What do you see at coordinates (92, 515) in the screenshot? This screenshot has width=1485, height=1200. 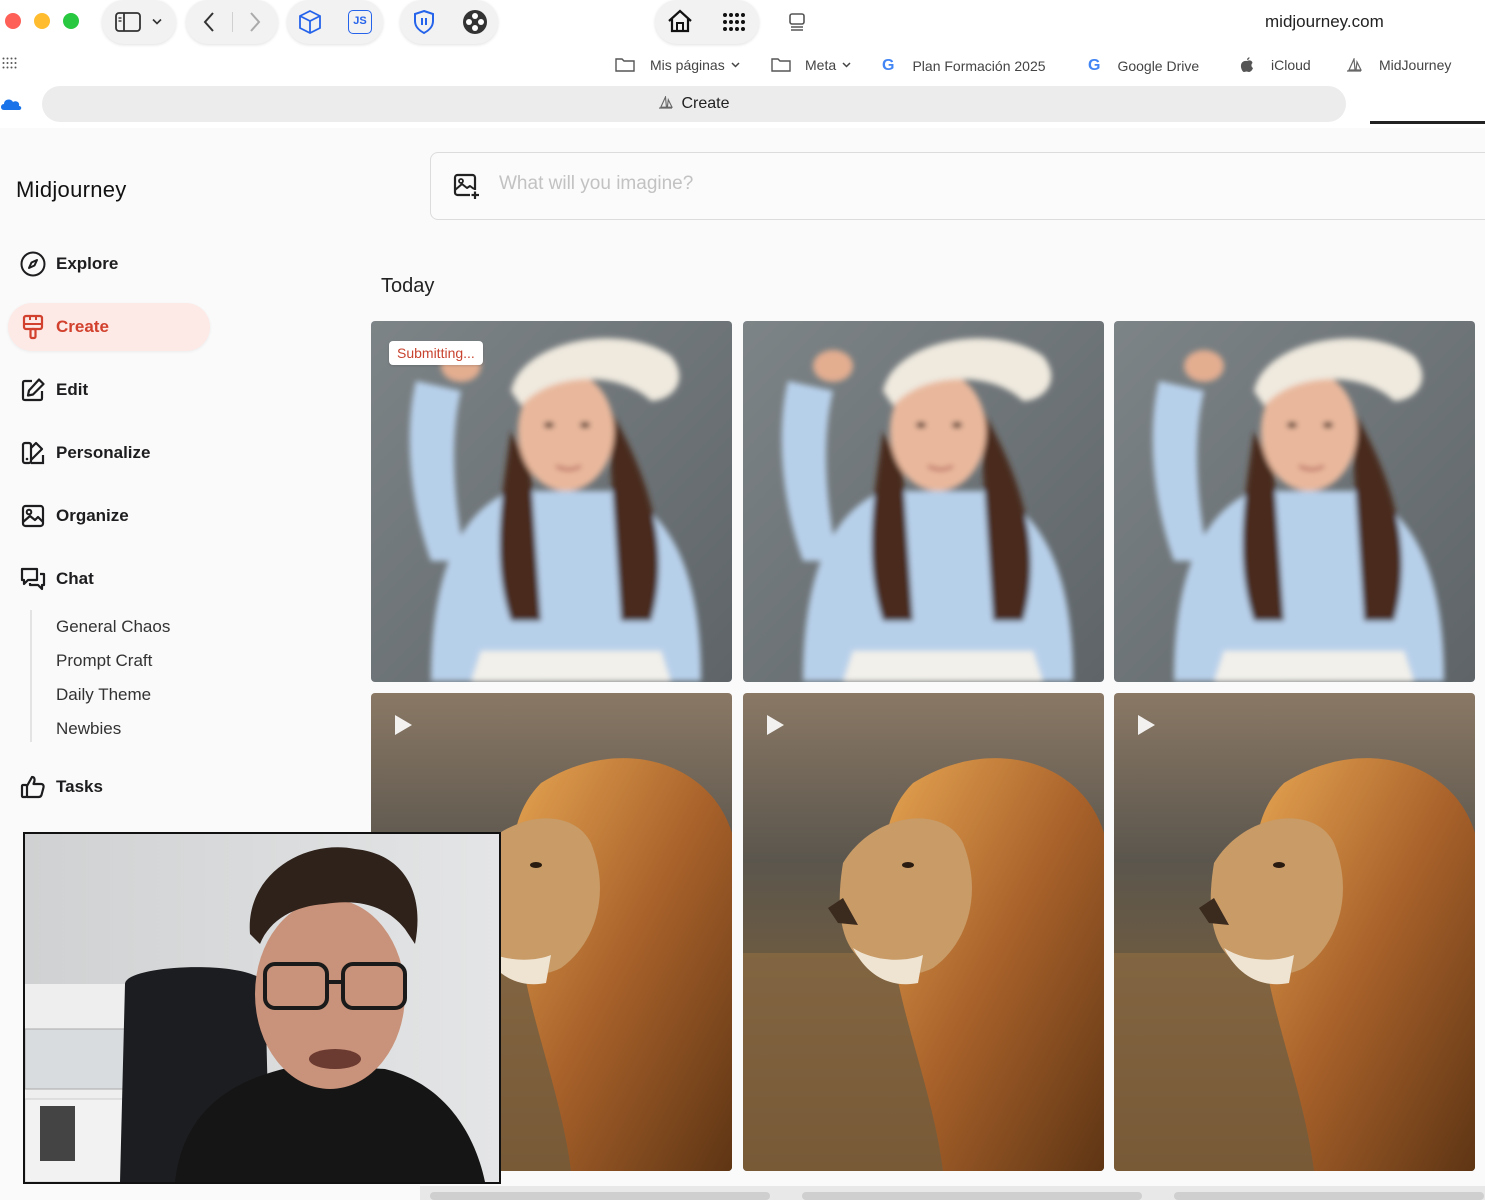 I see `sidebar-item-label: Organize` at bounding box center [92, 515].